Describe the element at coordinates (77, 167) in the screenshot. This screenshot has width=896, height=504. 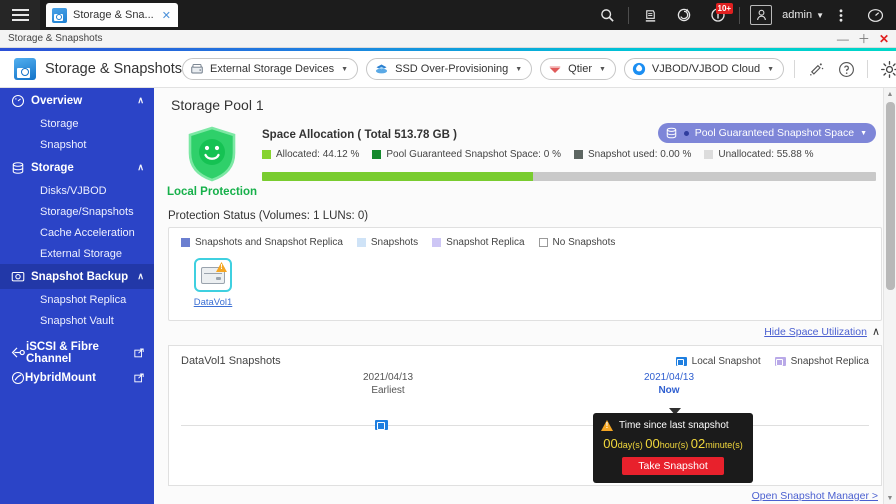
I see `sidebar-group-storage: Storage ∧` at that location.